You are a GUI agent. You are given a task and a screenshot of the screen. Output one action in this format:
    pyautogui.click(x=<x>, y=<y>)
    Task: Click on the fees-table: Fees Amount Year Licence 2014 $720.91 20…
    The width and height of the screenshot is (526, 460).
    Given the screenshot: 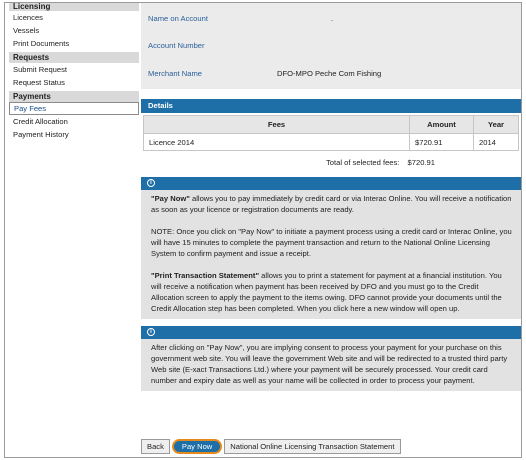 What is the action you would take?
    pyautogui.click(x=331, y=133)
    